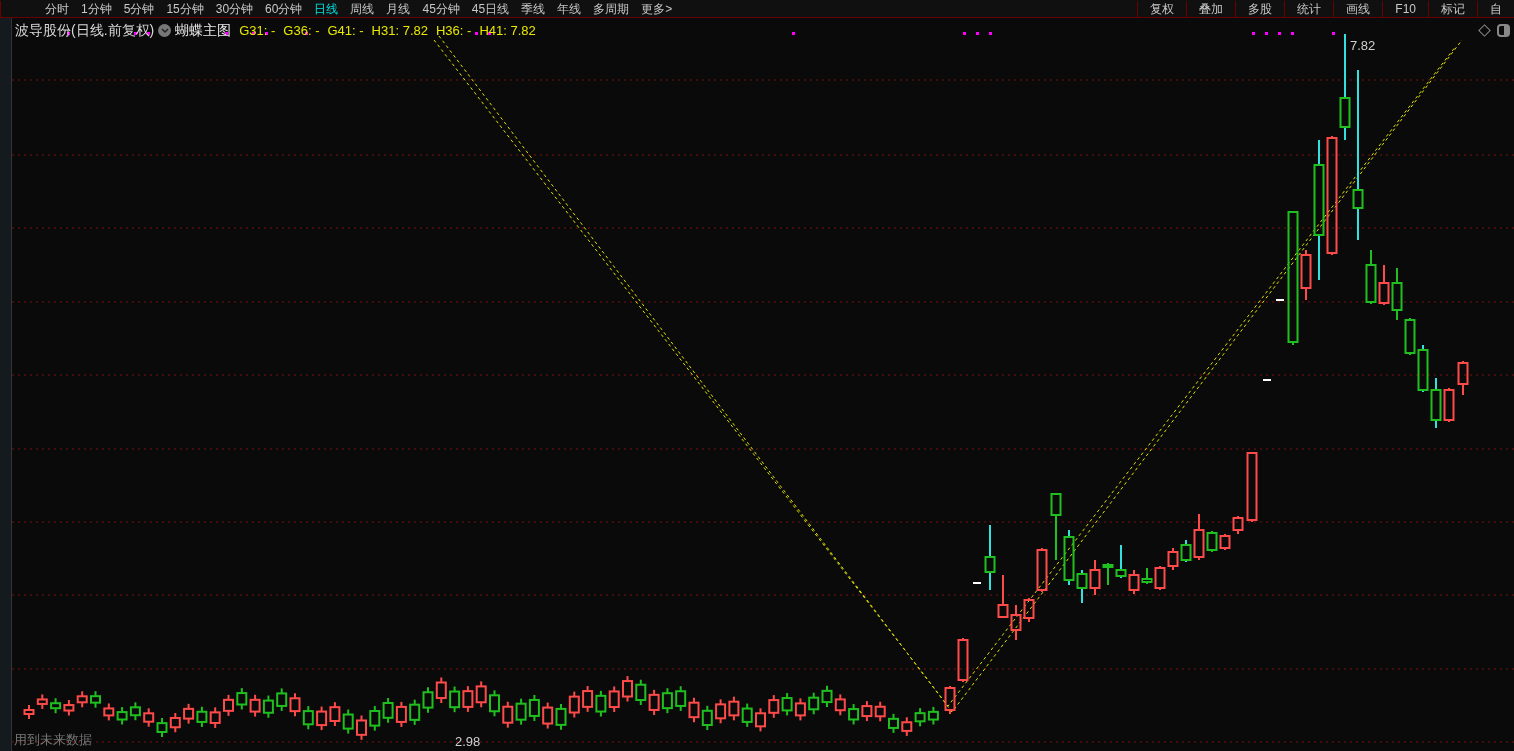 Image resolution: width=1514 pixels, height=751 pixels. I want to click on period-tab: 1分钟, so click(96, 9).